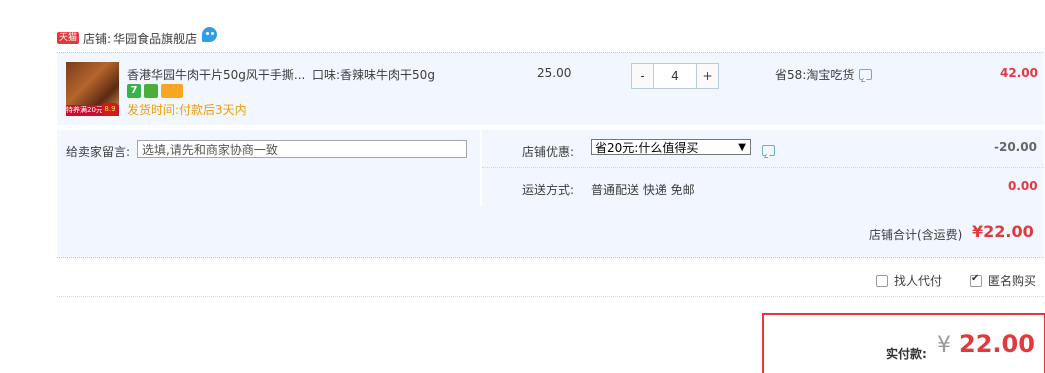 This screenshot has height=373, width=1045. What do you see at coordinates (155, 38) in the screenshot?
I see `shop-name-link: 华园食品旗舰店` at bounding box center [155, 38].